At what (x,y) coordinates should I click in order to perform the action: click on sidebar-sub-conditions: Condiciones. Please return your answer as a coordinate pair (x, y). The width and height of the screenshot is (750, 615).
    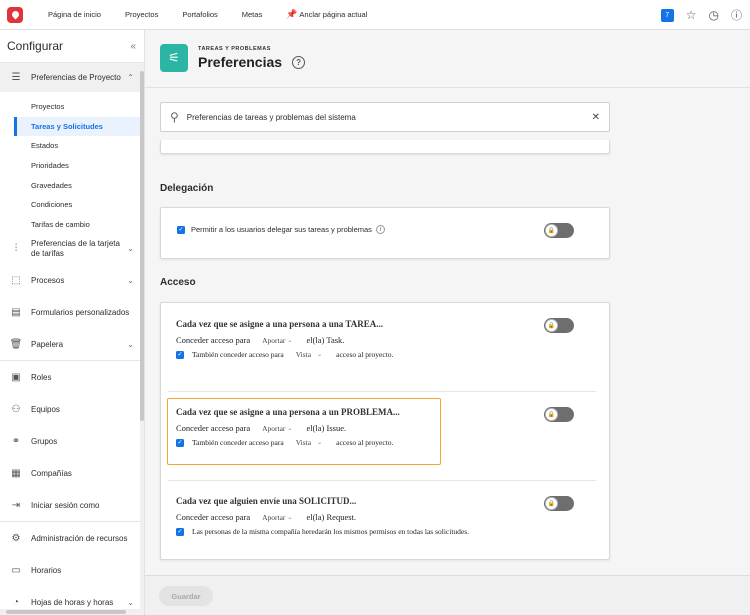
    Looking at the image, I should click on (72, 205).